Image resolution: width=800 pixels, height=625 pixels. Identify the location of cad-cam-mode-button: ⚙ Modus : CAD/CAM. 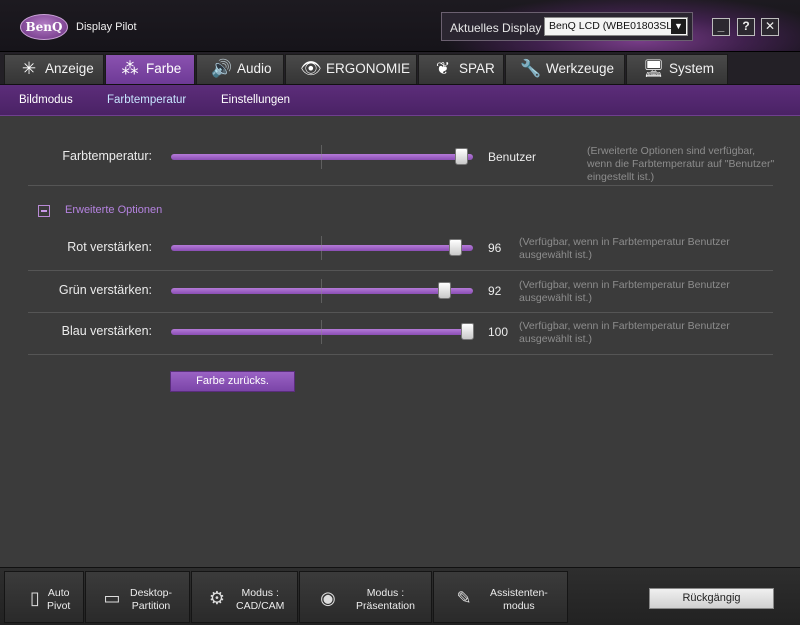
(244, 597).